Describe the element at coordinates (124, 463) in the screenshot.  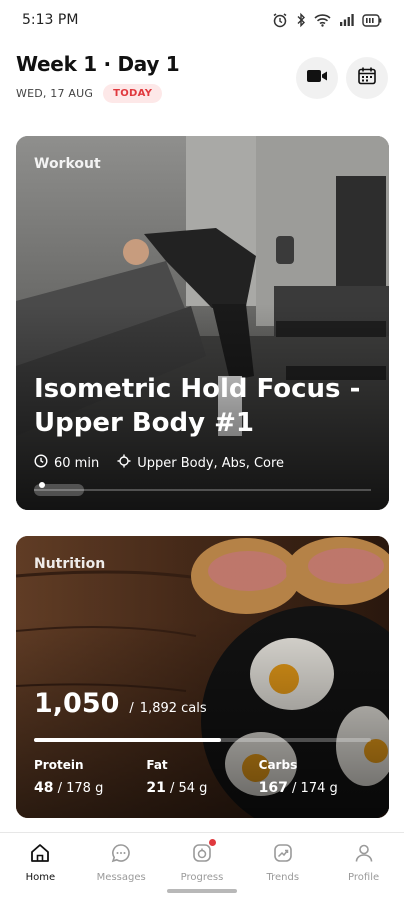
I see `target-icon` at that location.